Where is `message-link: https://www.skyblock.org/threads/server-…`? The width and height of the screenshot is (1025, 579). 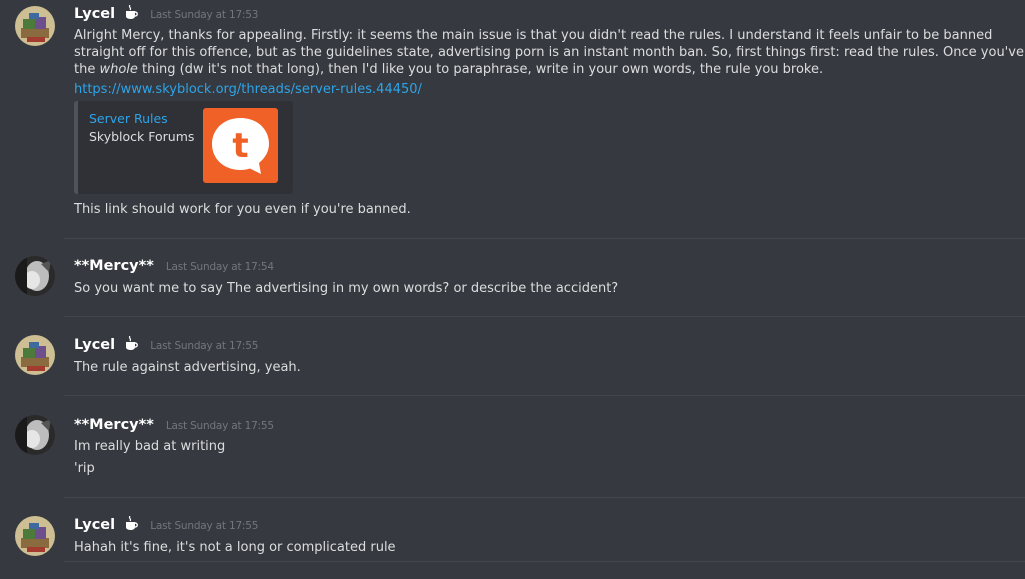
message-link: https://www.skyblock.org/threads/server-… is located at coordinates (248, 89).